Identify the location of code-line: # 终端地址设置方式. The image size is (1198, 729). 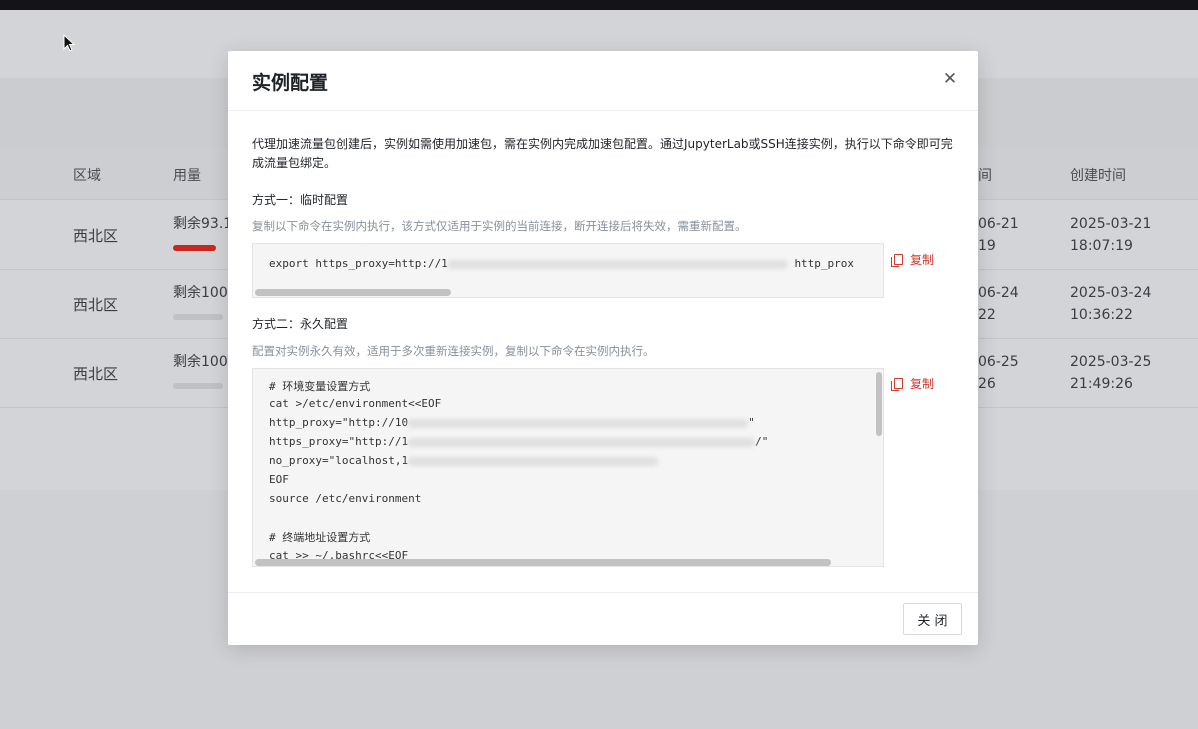
(320, 537).